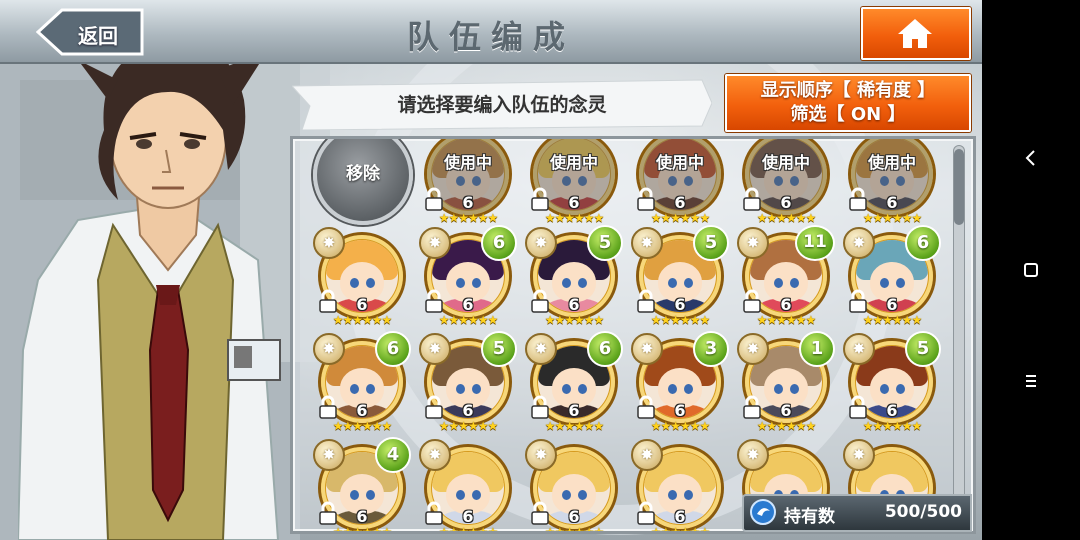  What do you see at coordinates (490, 37) in the screenshot?
I see `page-title: 队伍编成` at bounding box center [490, 37].